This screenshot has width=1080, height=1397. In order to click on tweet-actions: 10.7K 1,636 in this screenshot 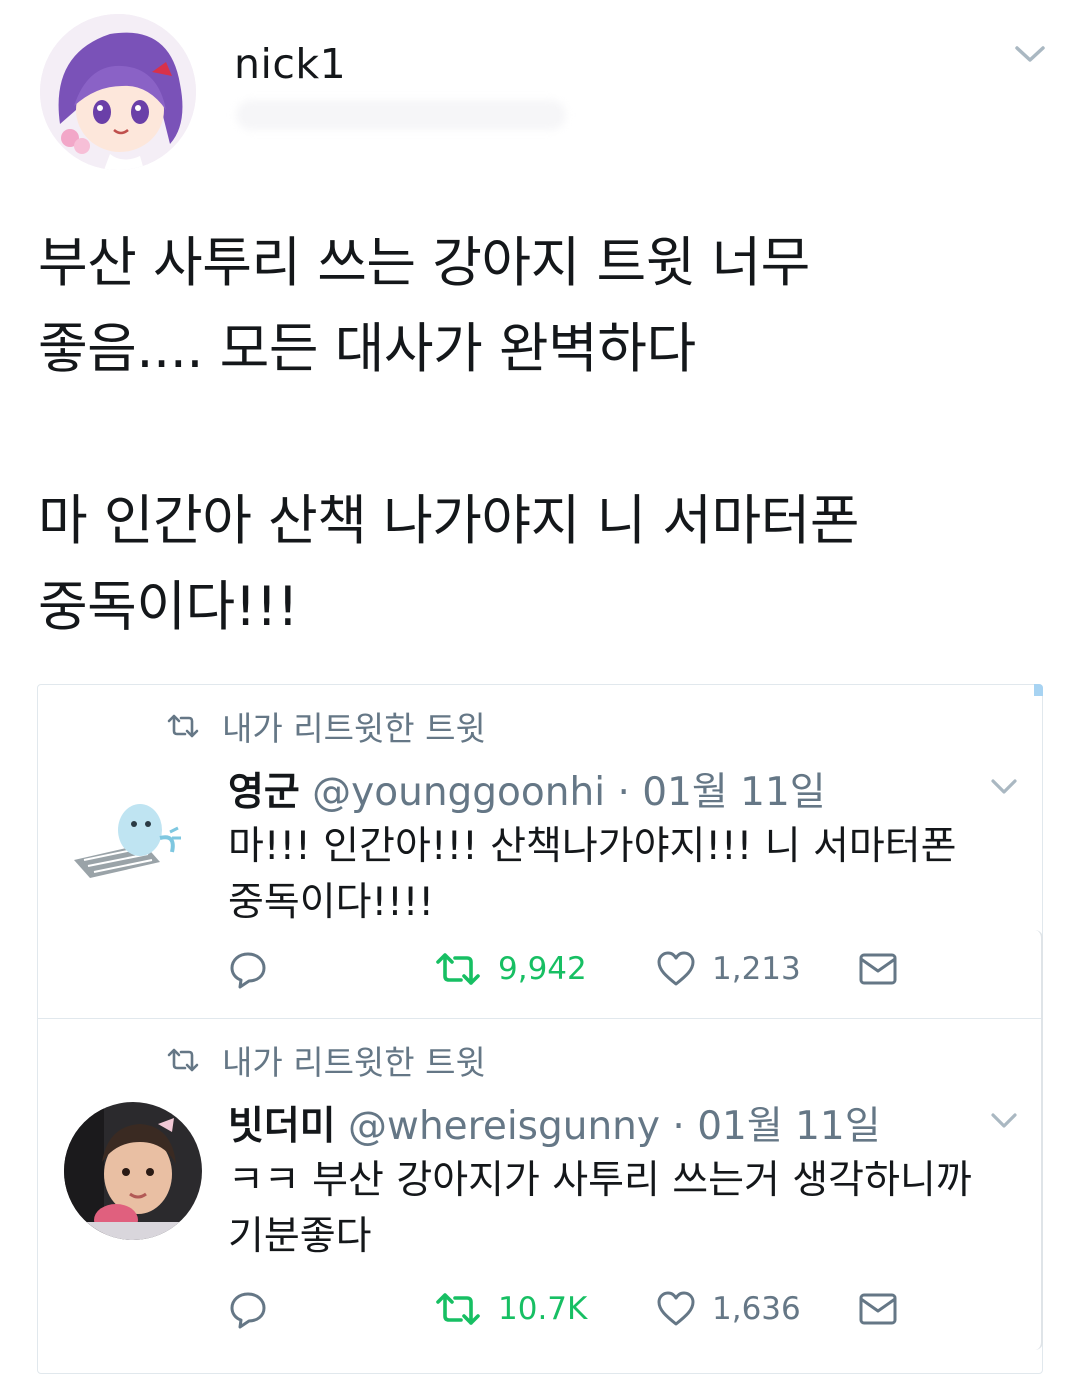, I will do `click(578, 1309)`.